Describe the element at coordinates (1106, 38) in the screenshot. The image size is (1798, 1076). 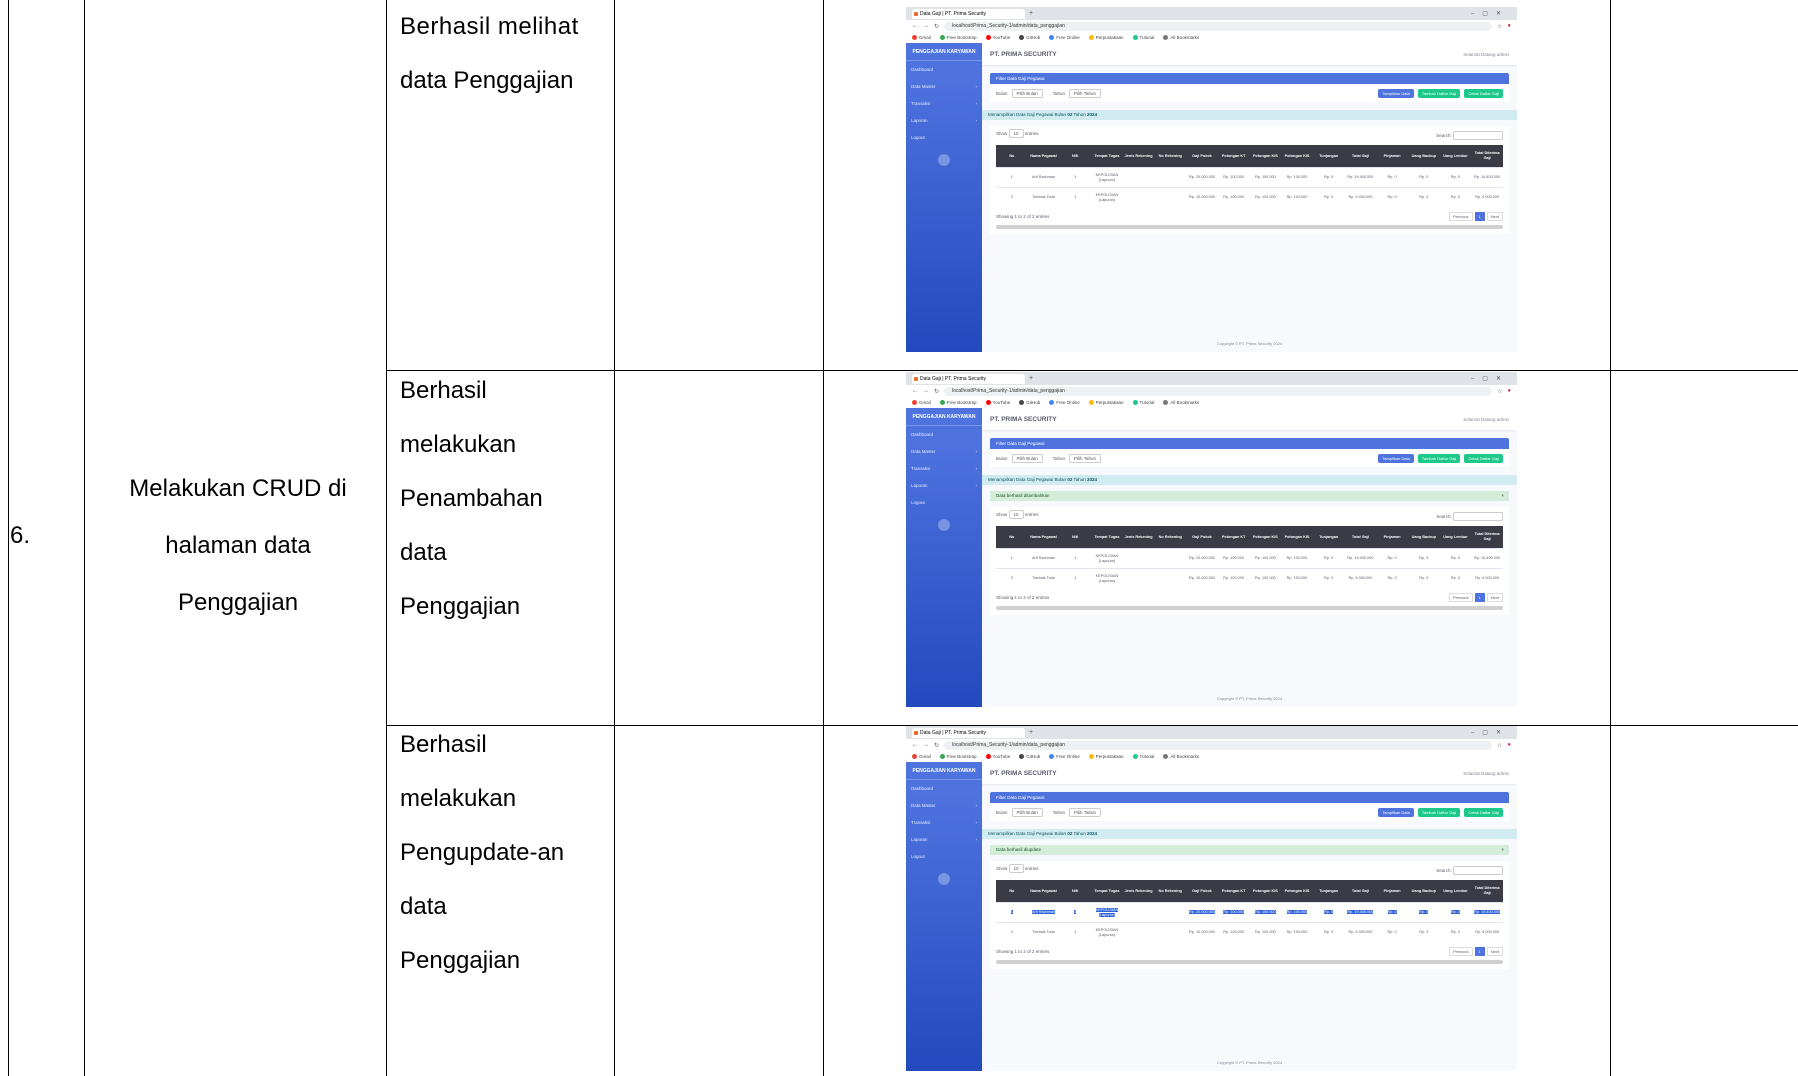
I see `bookmark-item: Perpustakaan` at that location.